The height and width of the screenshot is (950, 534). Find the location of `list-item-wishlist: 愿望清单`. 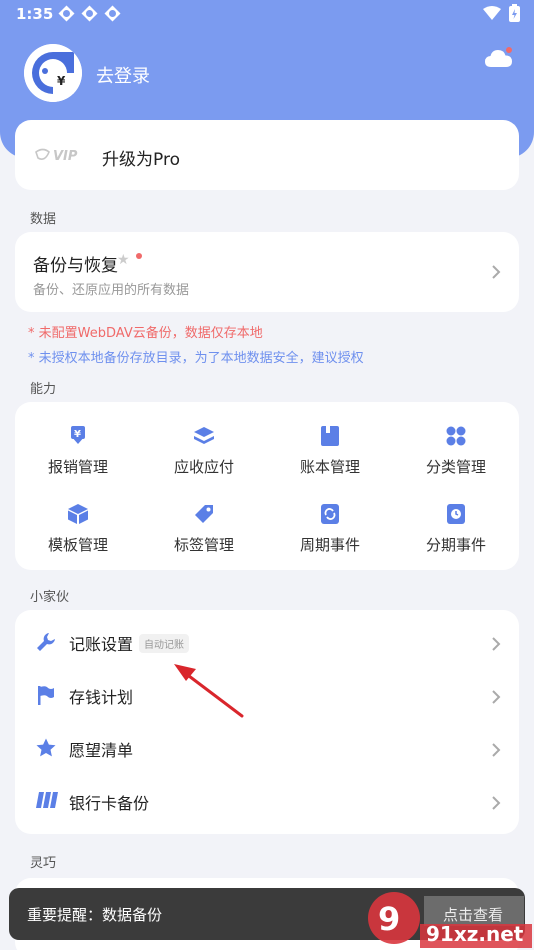

list-item-wishlist: 愿望清单 is located at coordinates (267, 749).